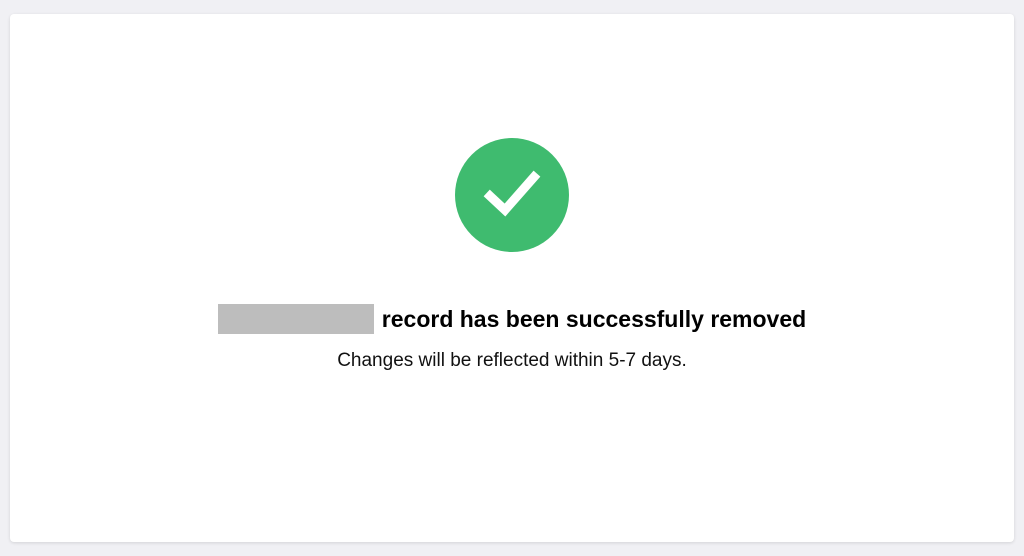 The width and height of the screenshot is (1024, 556). I want to click on checkmark-icon, so click(512, 193).